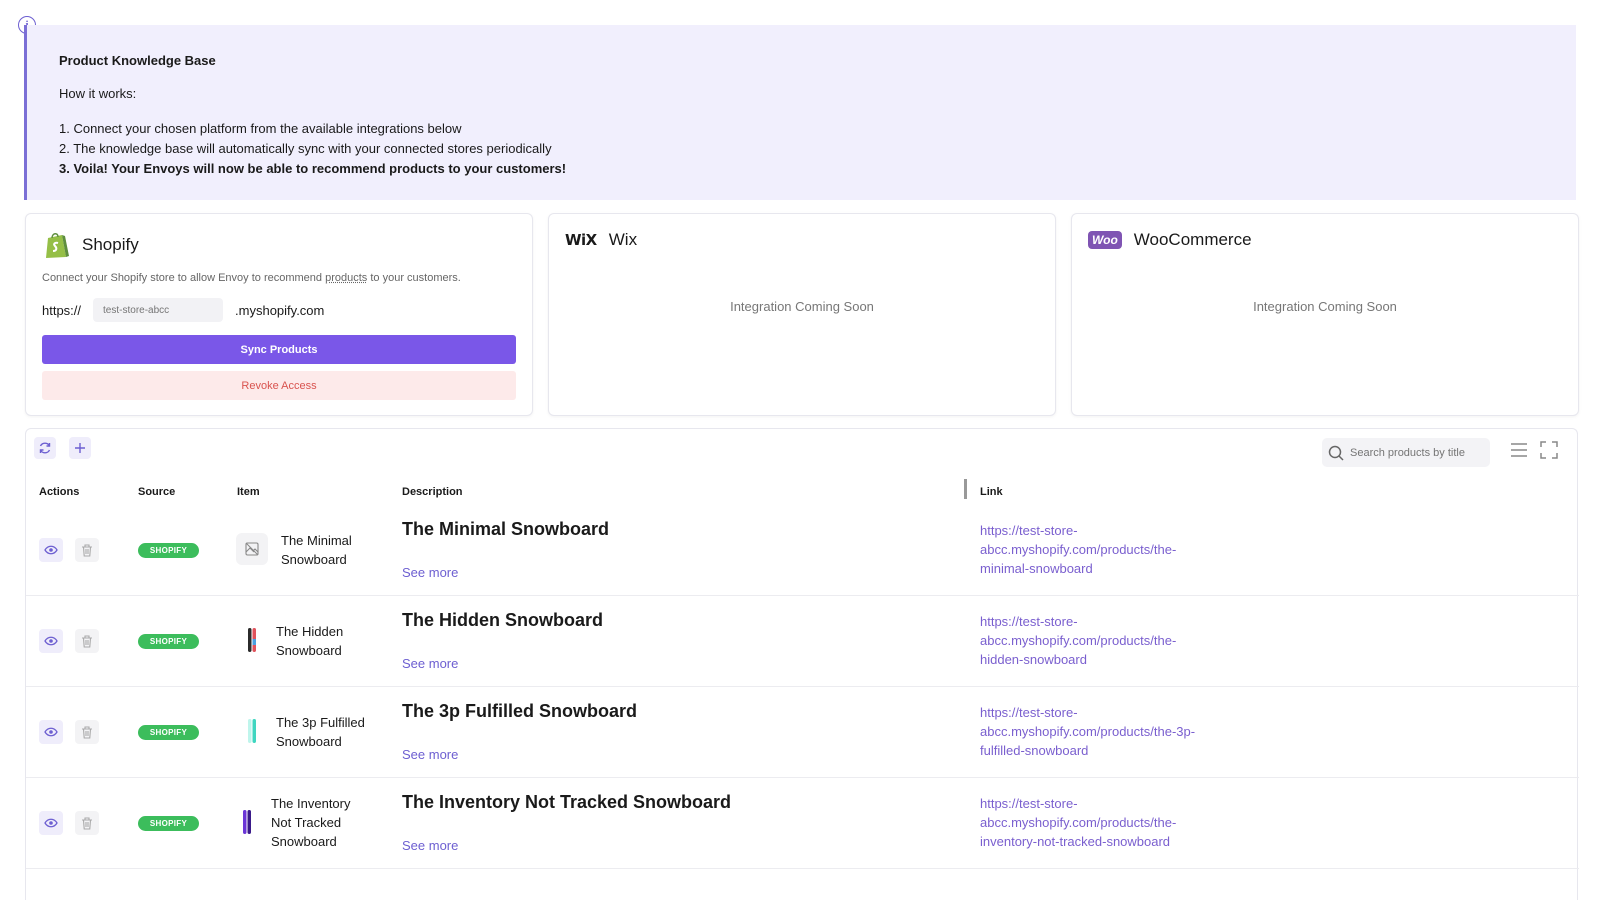 The width and height of the screenshot is (1600, 900). Describe the element at coordinates (1192, 239) in the screenshot. I see `woocommerce-title: WooCommerce` at that location.